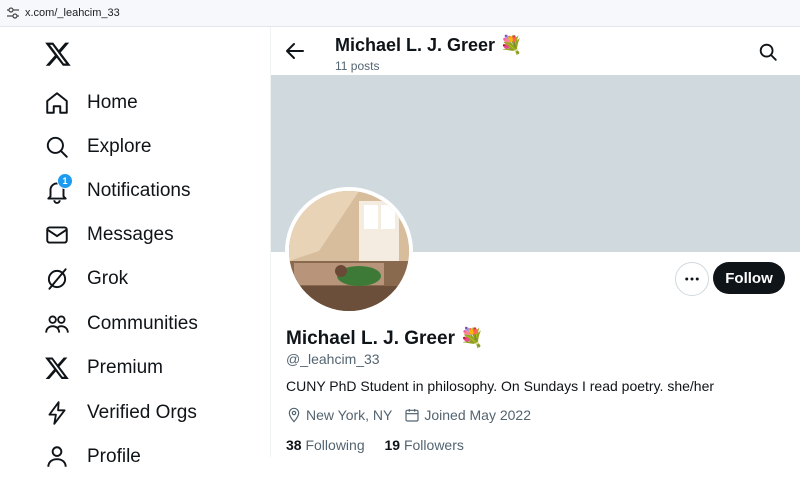 This screenshot has width=800, height=477. I want to click on following-count: 38, so click(294, 445).